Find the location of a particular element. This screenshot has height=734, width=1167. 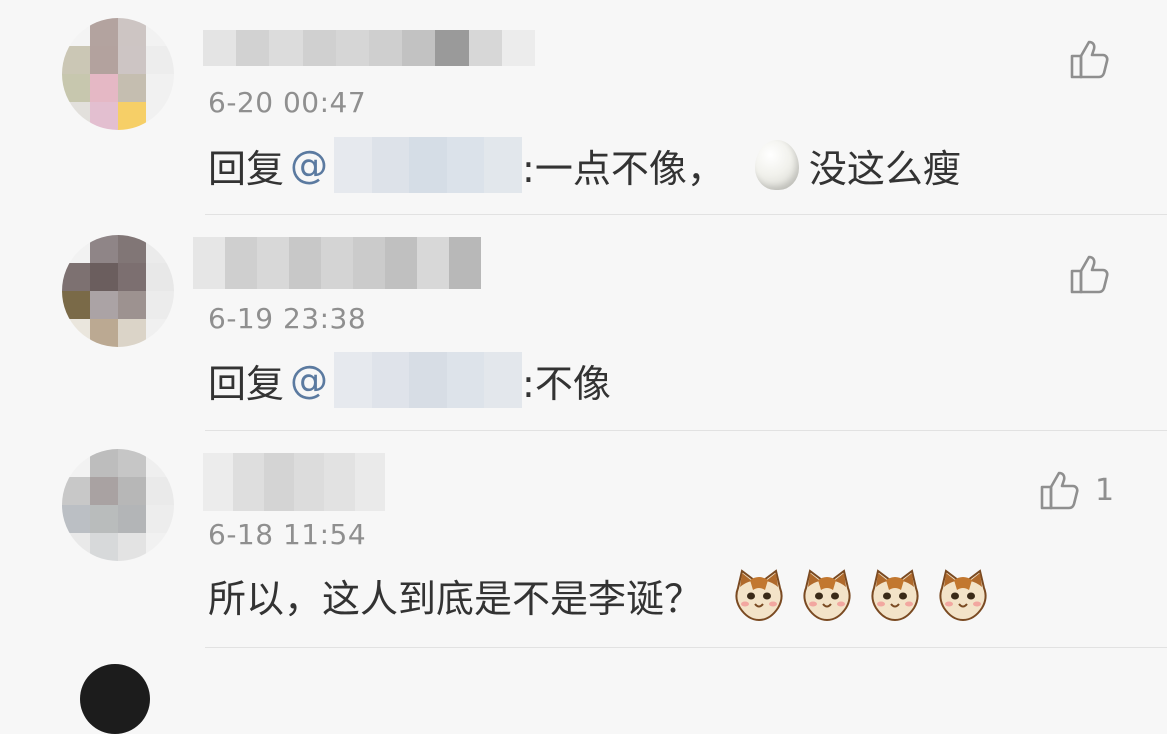

comment-text: 回复 @ :一点不像， 没这么瘦 is located at coordinates (584, 165).